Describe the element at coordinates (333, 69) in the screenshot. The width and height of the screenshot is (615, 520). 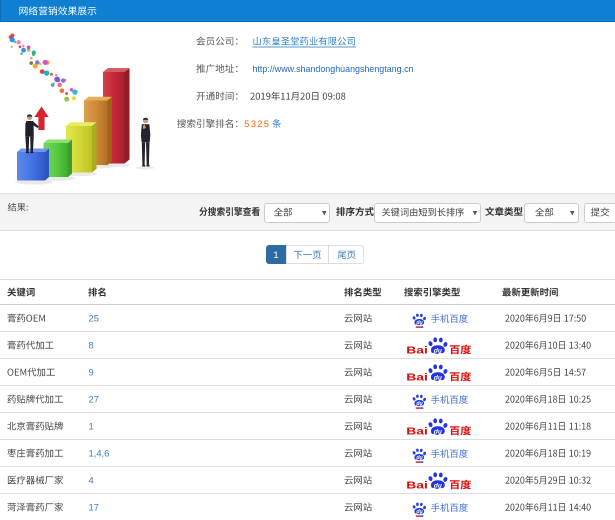
I see `svg-text:http://www.shandonghuangshengt: http://www.shandonghuangshengtang.cn` at that location.